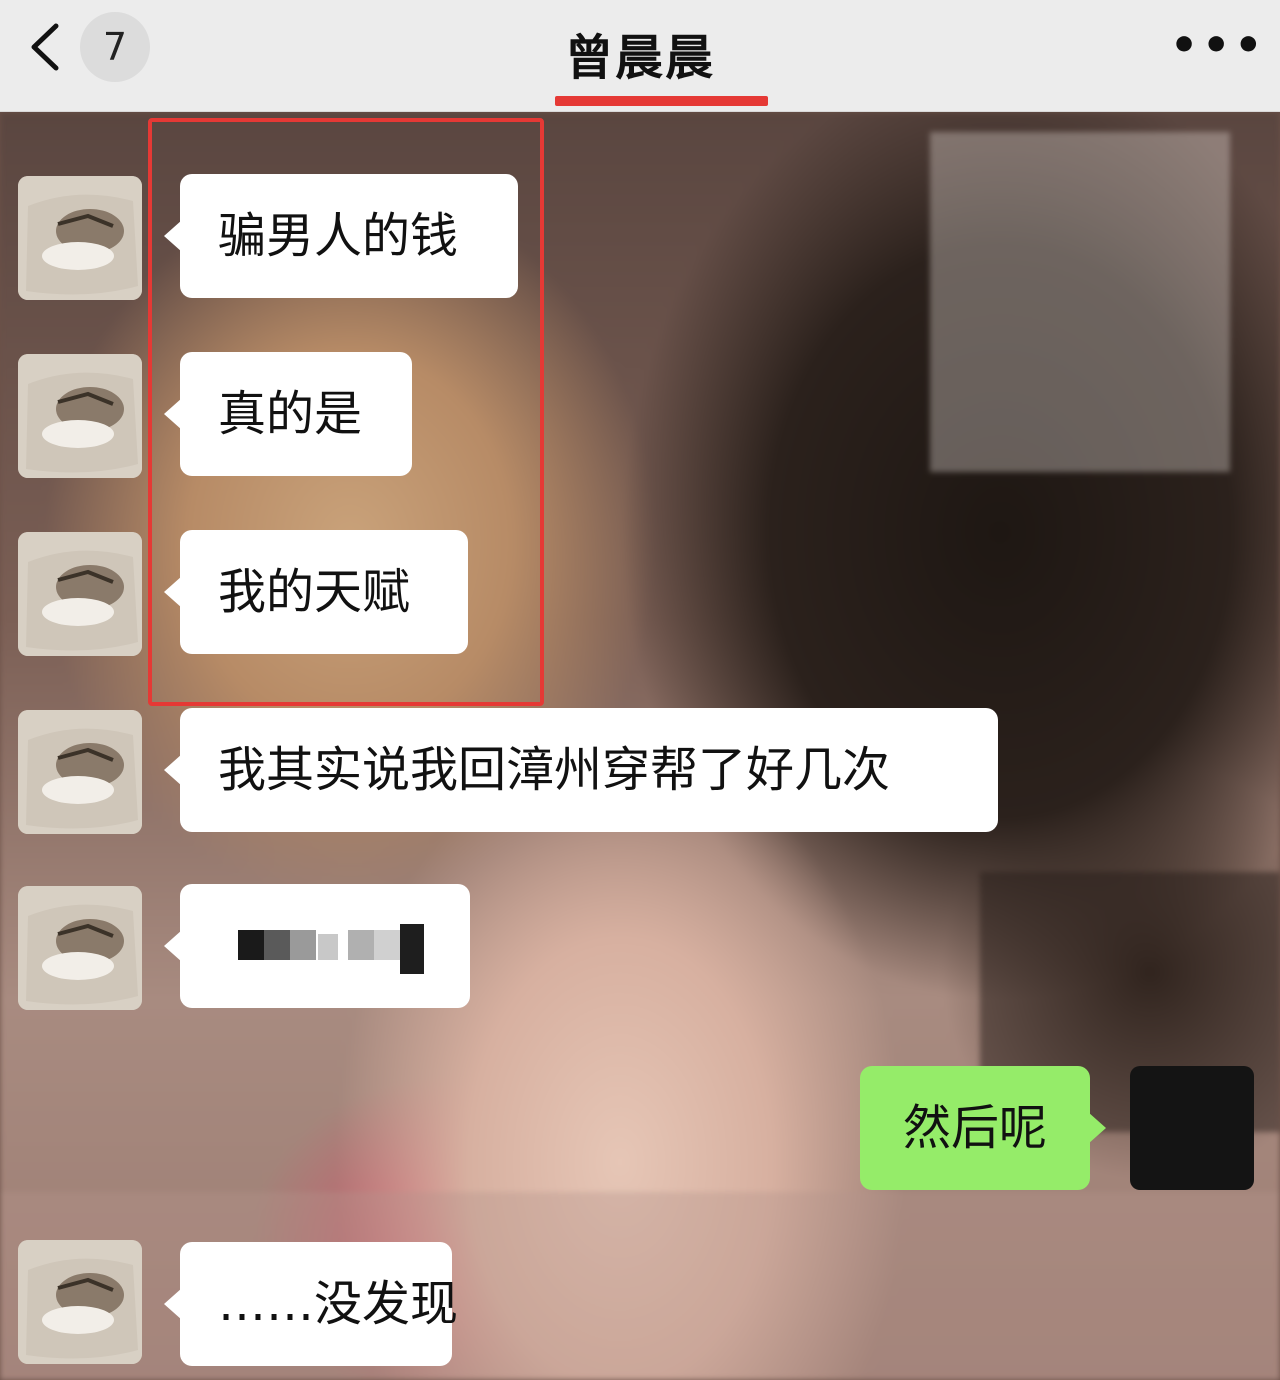 The height and width of the screenshot is (1380, 1280). What do you see at coordinates (983, 1128) in the screenshot?
I see `self-message-bubble: 然后呢` at bounding box center [983, 1128].